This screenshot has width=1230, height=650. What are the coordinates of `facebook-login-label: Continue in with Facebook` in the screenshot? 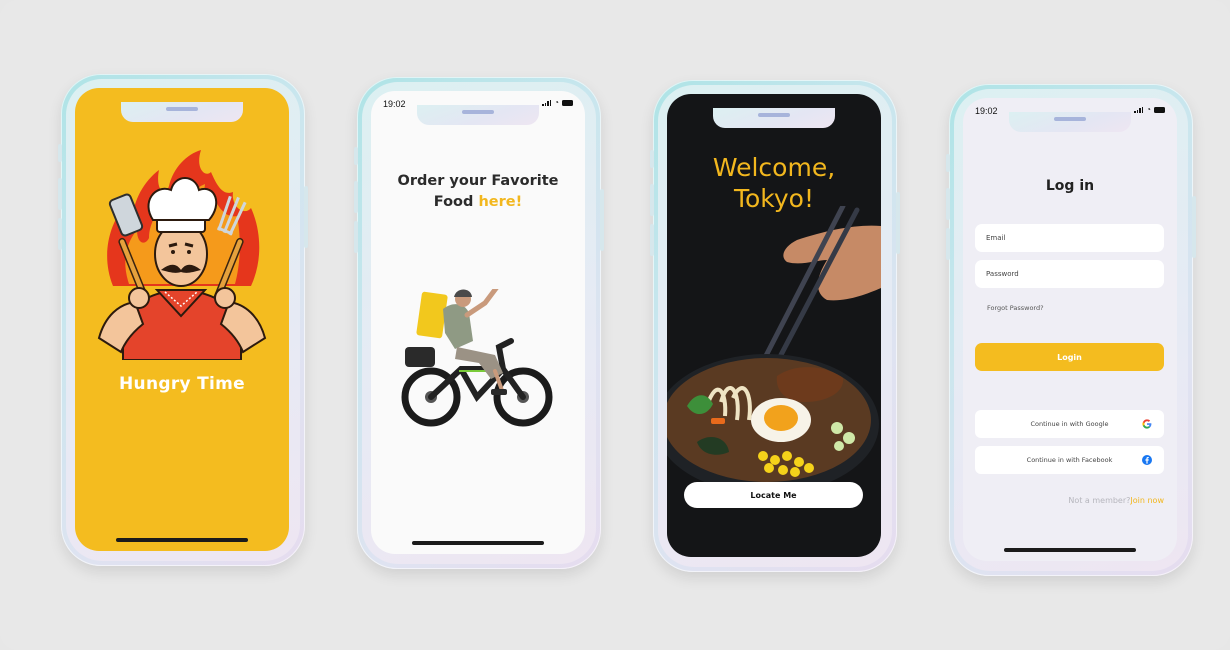 It's located at (1069, 460).